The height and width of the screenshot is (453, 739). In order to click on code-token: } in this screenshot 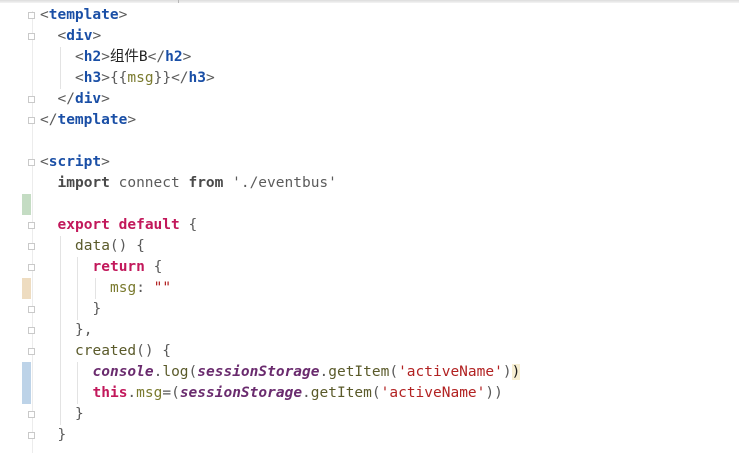, I will do `click(62, 435)`.